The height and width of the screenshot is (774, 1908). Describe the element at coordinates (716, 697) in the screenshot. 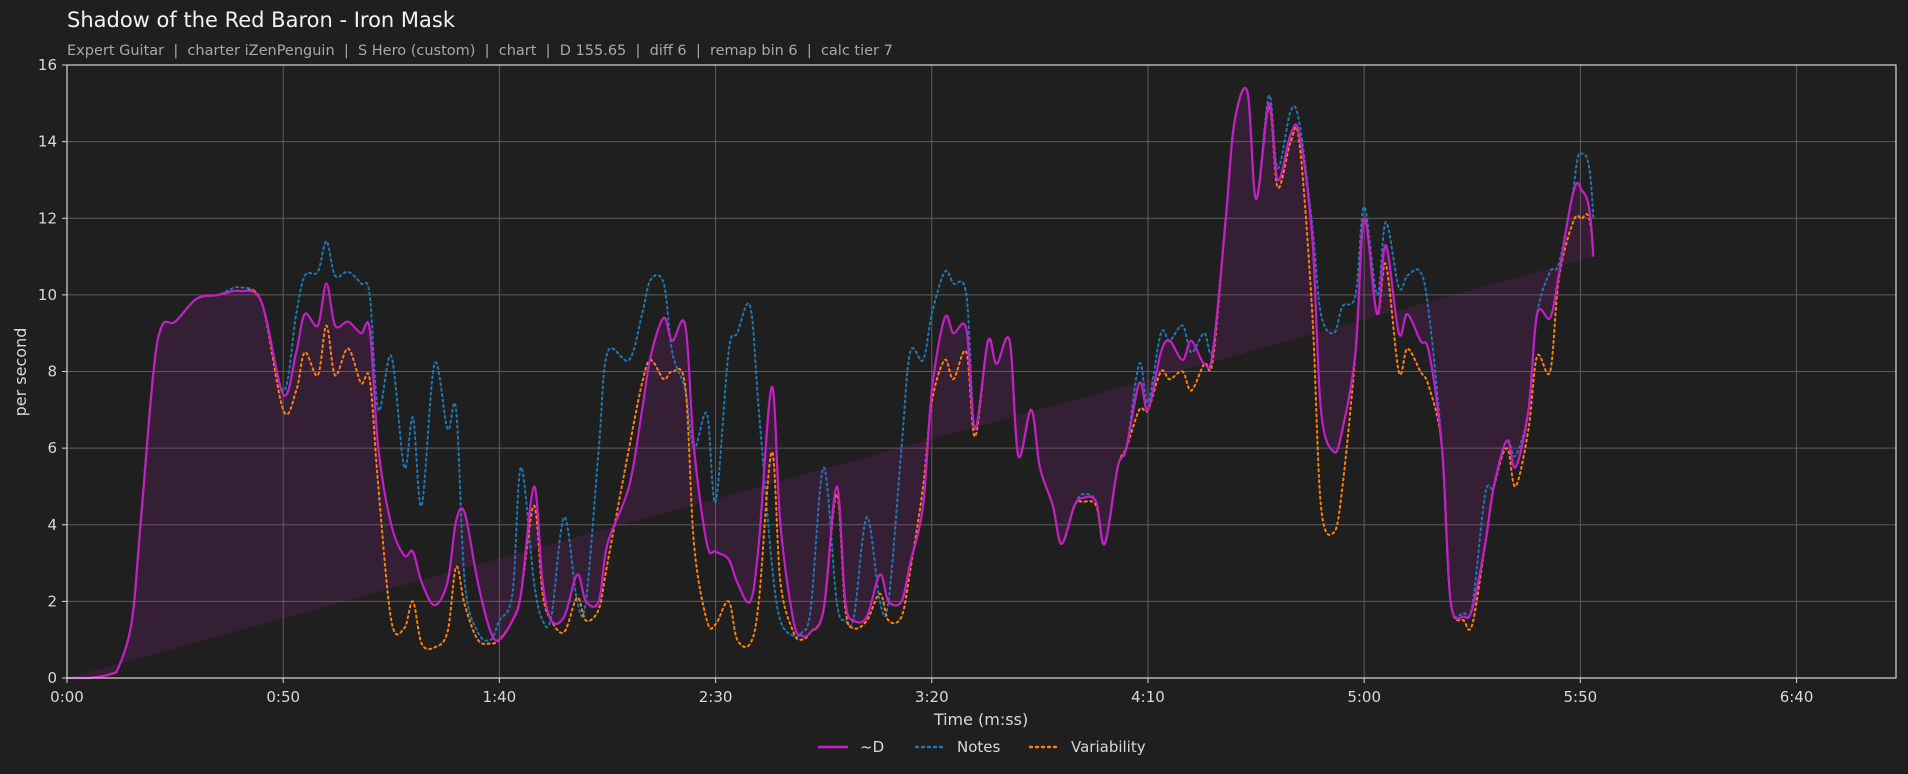

I see `x-tick-label: 2:30` at that location.